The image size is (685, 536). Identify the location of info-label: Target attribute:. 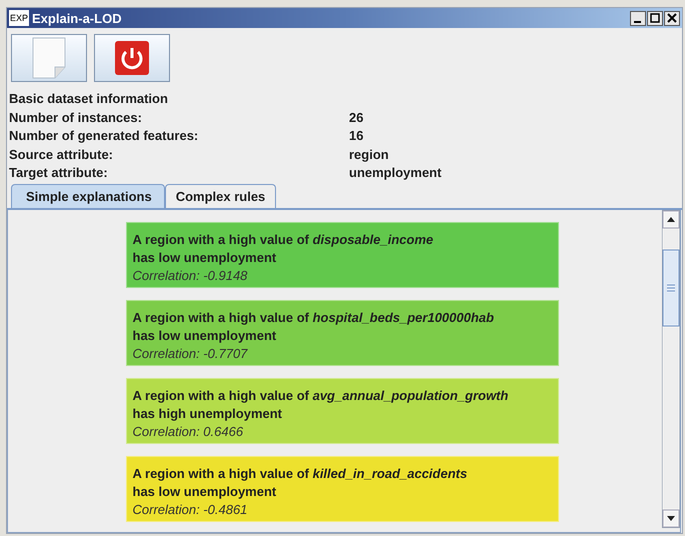
(59, 173).